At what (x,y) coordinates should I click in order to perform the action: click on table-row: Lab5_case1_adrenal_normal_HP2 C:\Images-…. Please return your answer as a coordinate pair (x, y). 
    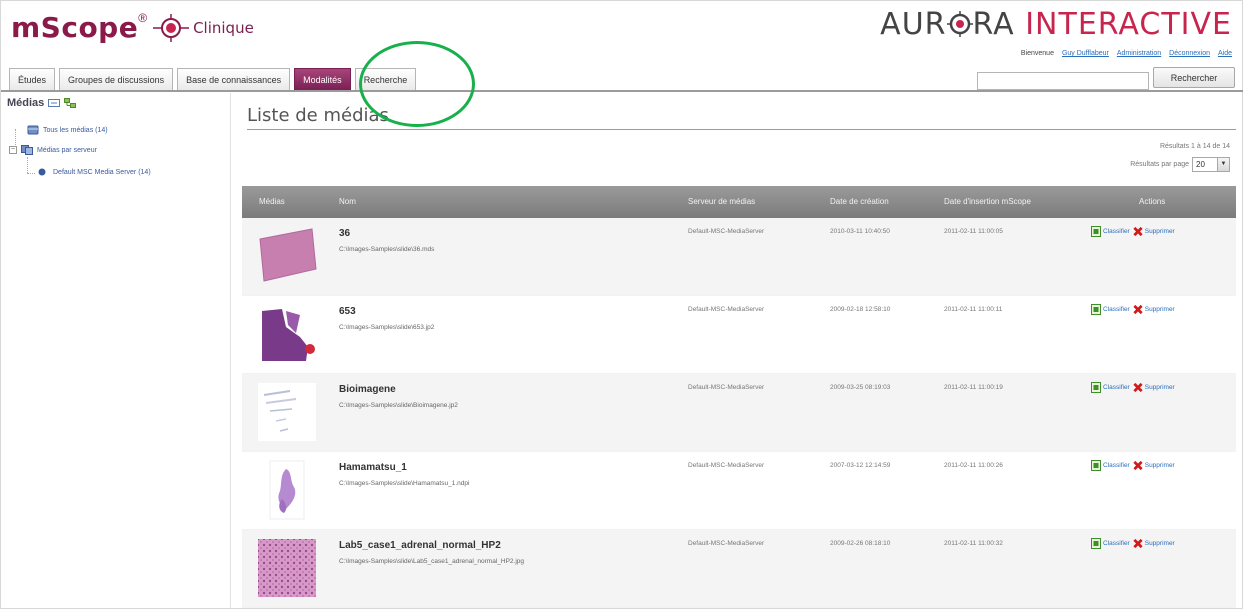
    Looking at the image, I should click on (739, 569).